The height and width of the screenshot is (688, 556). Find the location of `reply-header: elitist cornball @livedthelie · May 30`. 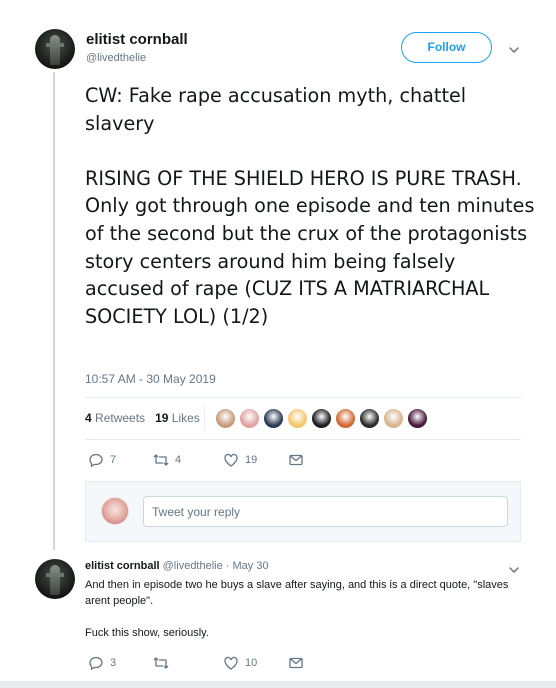

reply-header: elitist cornball @livedthelie · May 30 is located at coordinates (177, 566).